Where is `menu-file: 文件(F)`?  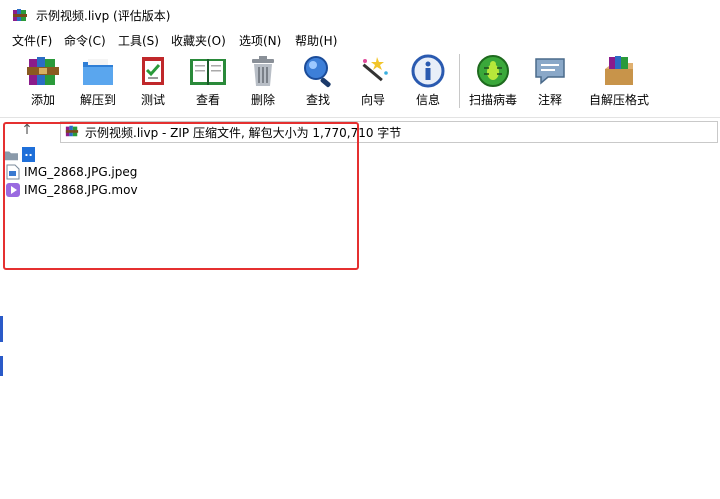
menu-file: 文件(F) is located at coordinates (32, 40).